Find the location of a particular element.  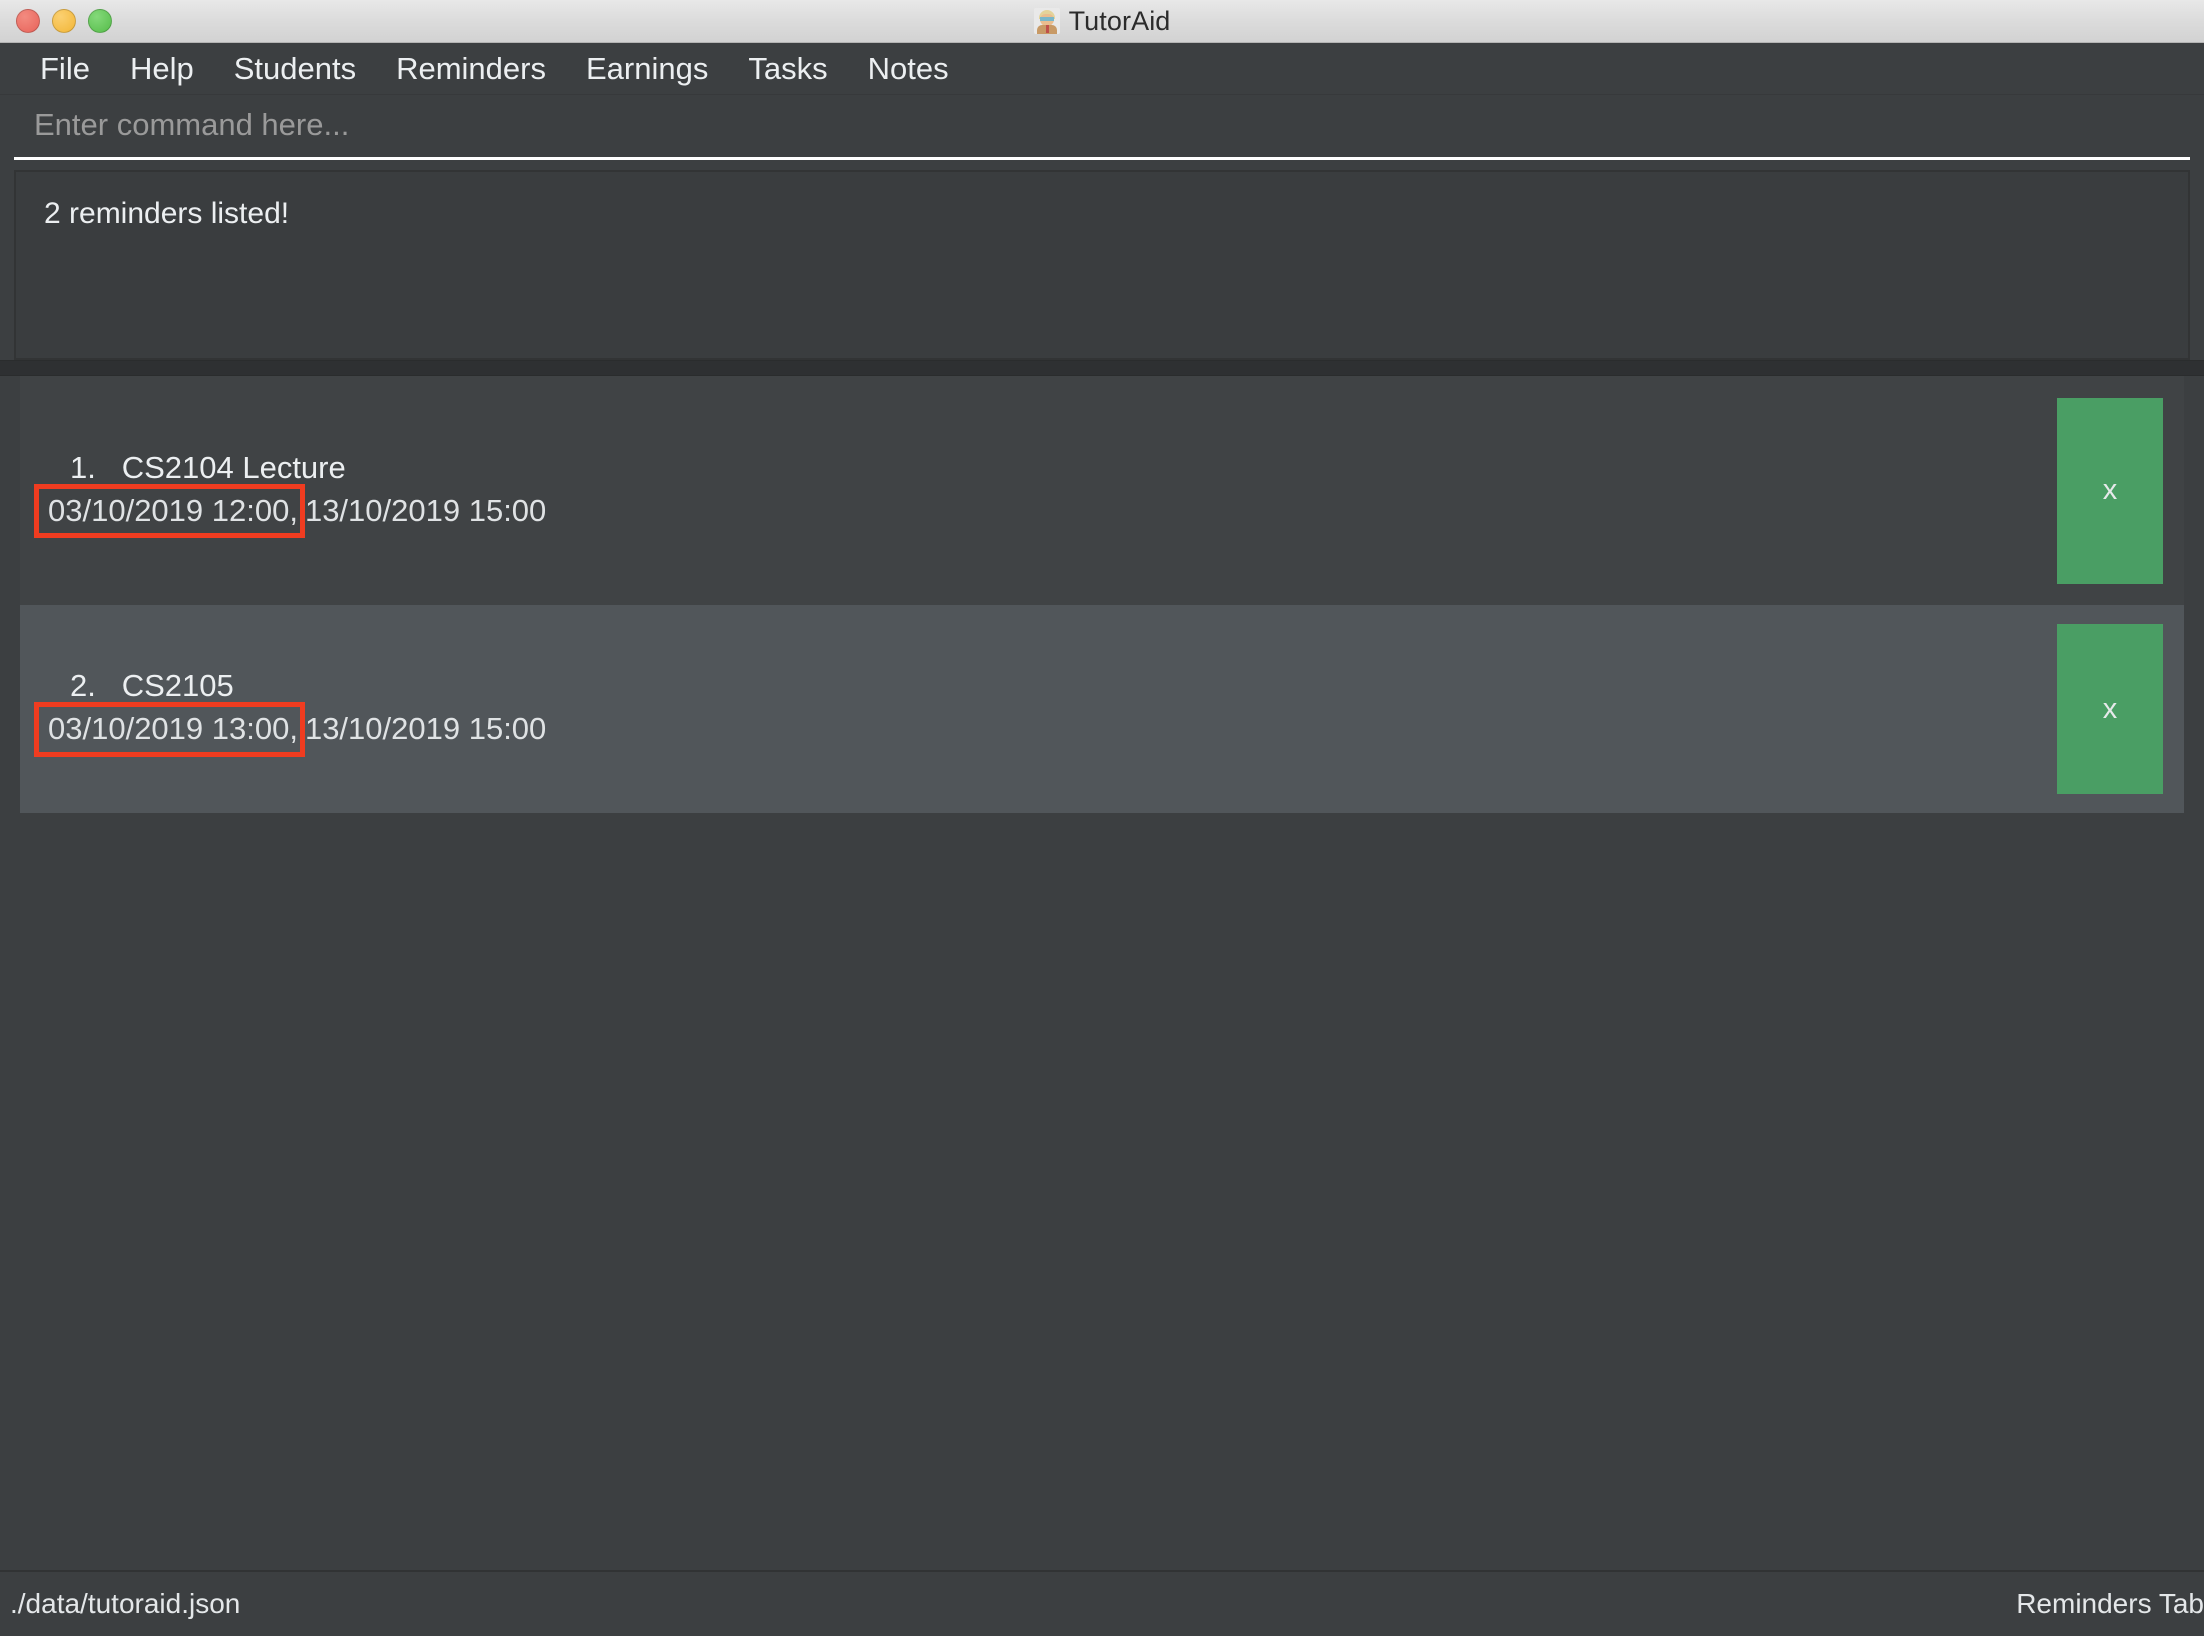

menu-item-file: File is located at coordinates (65, 68).